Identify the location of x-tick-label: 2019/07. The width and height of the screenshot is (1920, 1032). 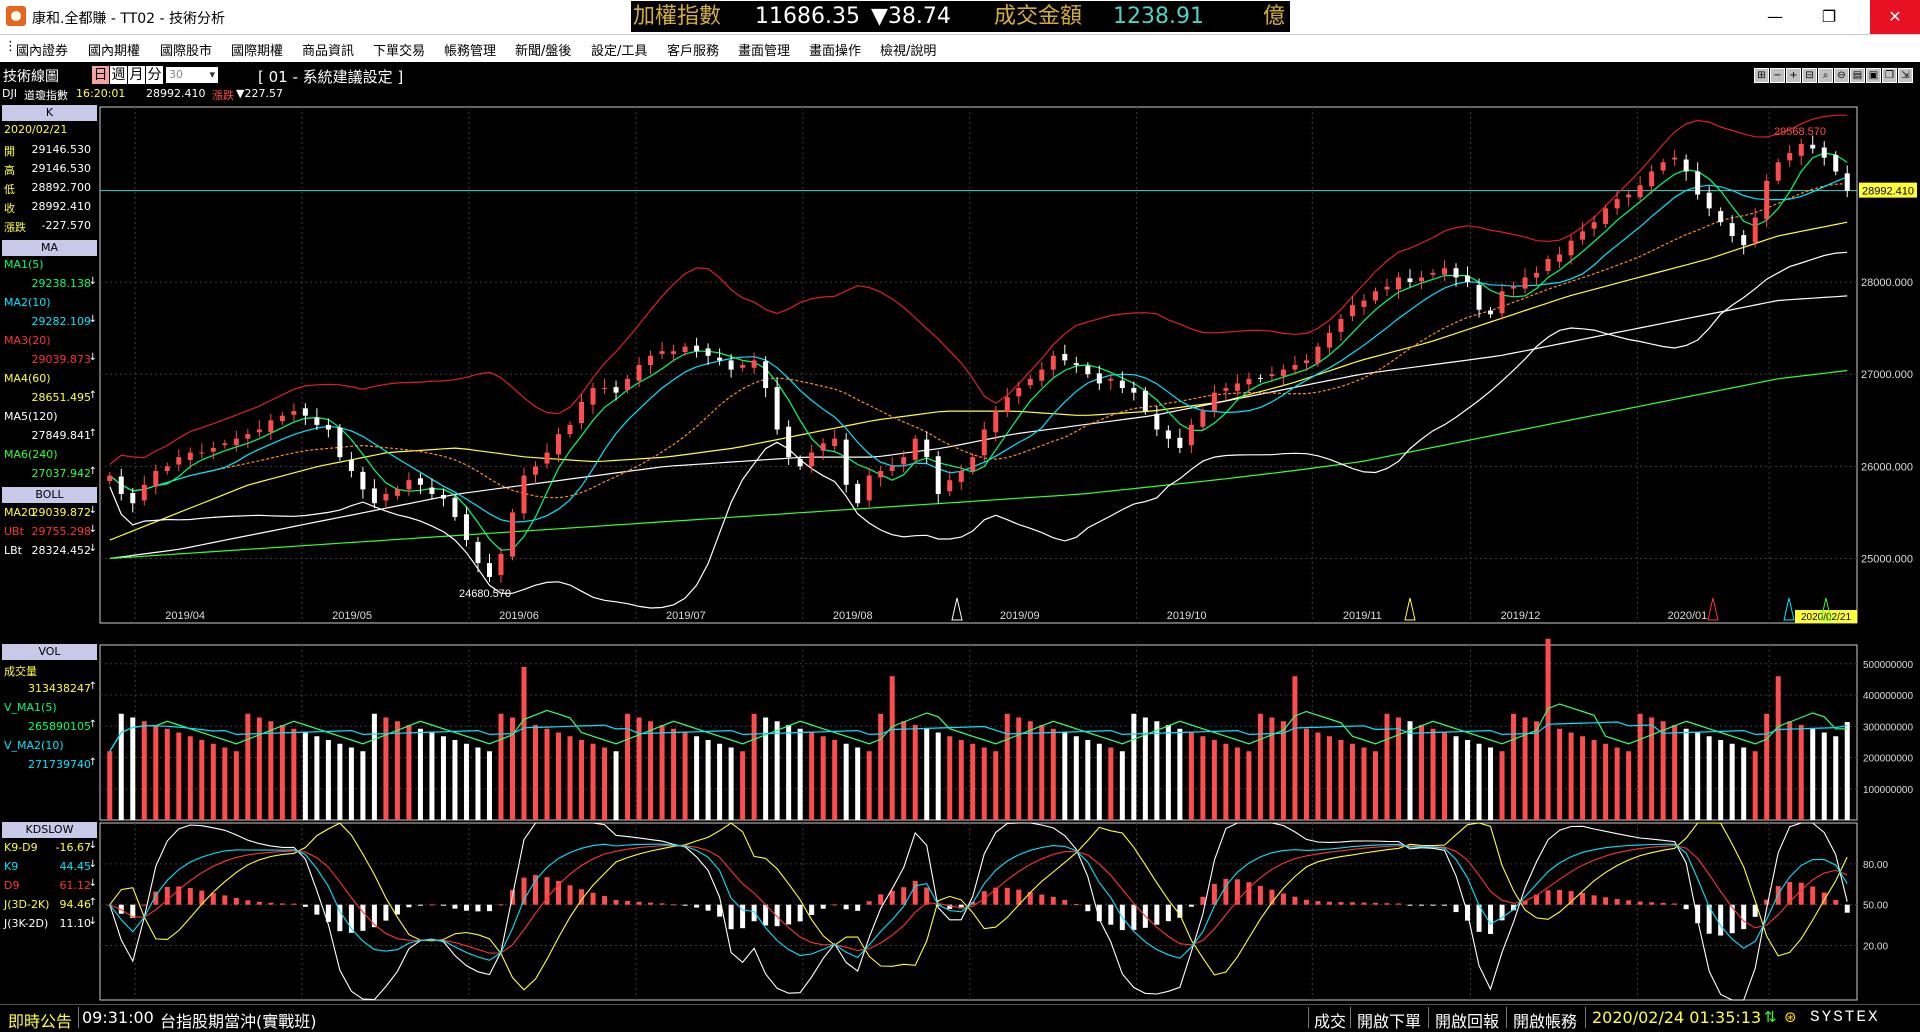
(686, 616).